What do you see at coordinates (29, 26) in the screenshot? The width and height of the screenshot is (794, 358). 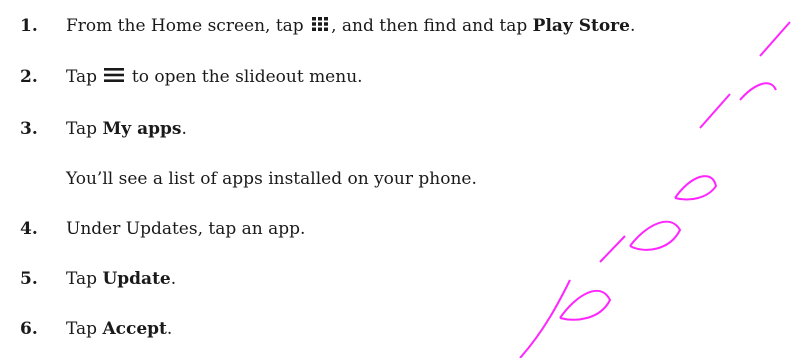 I see `step-number: 1.` at bounding box center [29, 26].